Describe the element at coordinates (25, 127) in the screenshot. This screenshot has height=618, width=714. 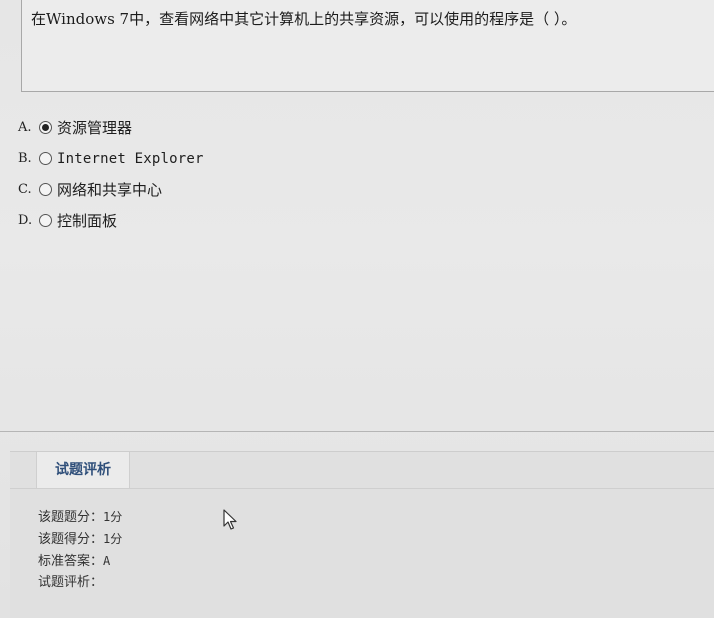
I see `option-letter: A.` at that location.